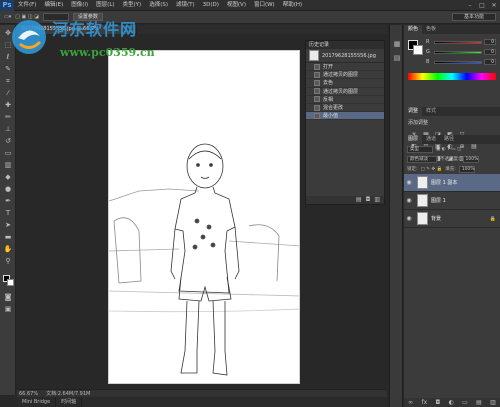 The width and height of the screenshot is (500, 407). I want to click on screen-mode-icon: ▣, so click(8, 309).